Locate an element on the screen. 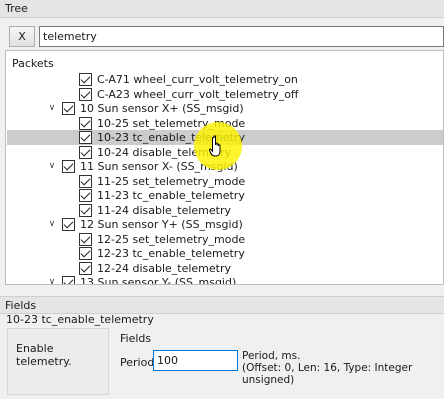 Image resolution: width=444 pixels, height=399 pixels. tree-row-label: 11-24 disable_telemetry is located at coordinates (164, 210).